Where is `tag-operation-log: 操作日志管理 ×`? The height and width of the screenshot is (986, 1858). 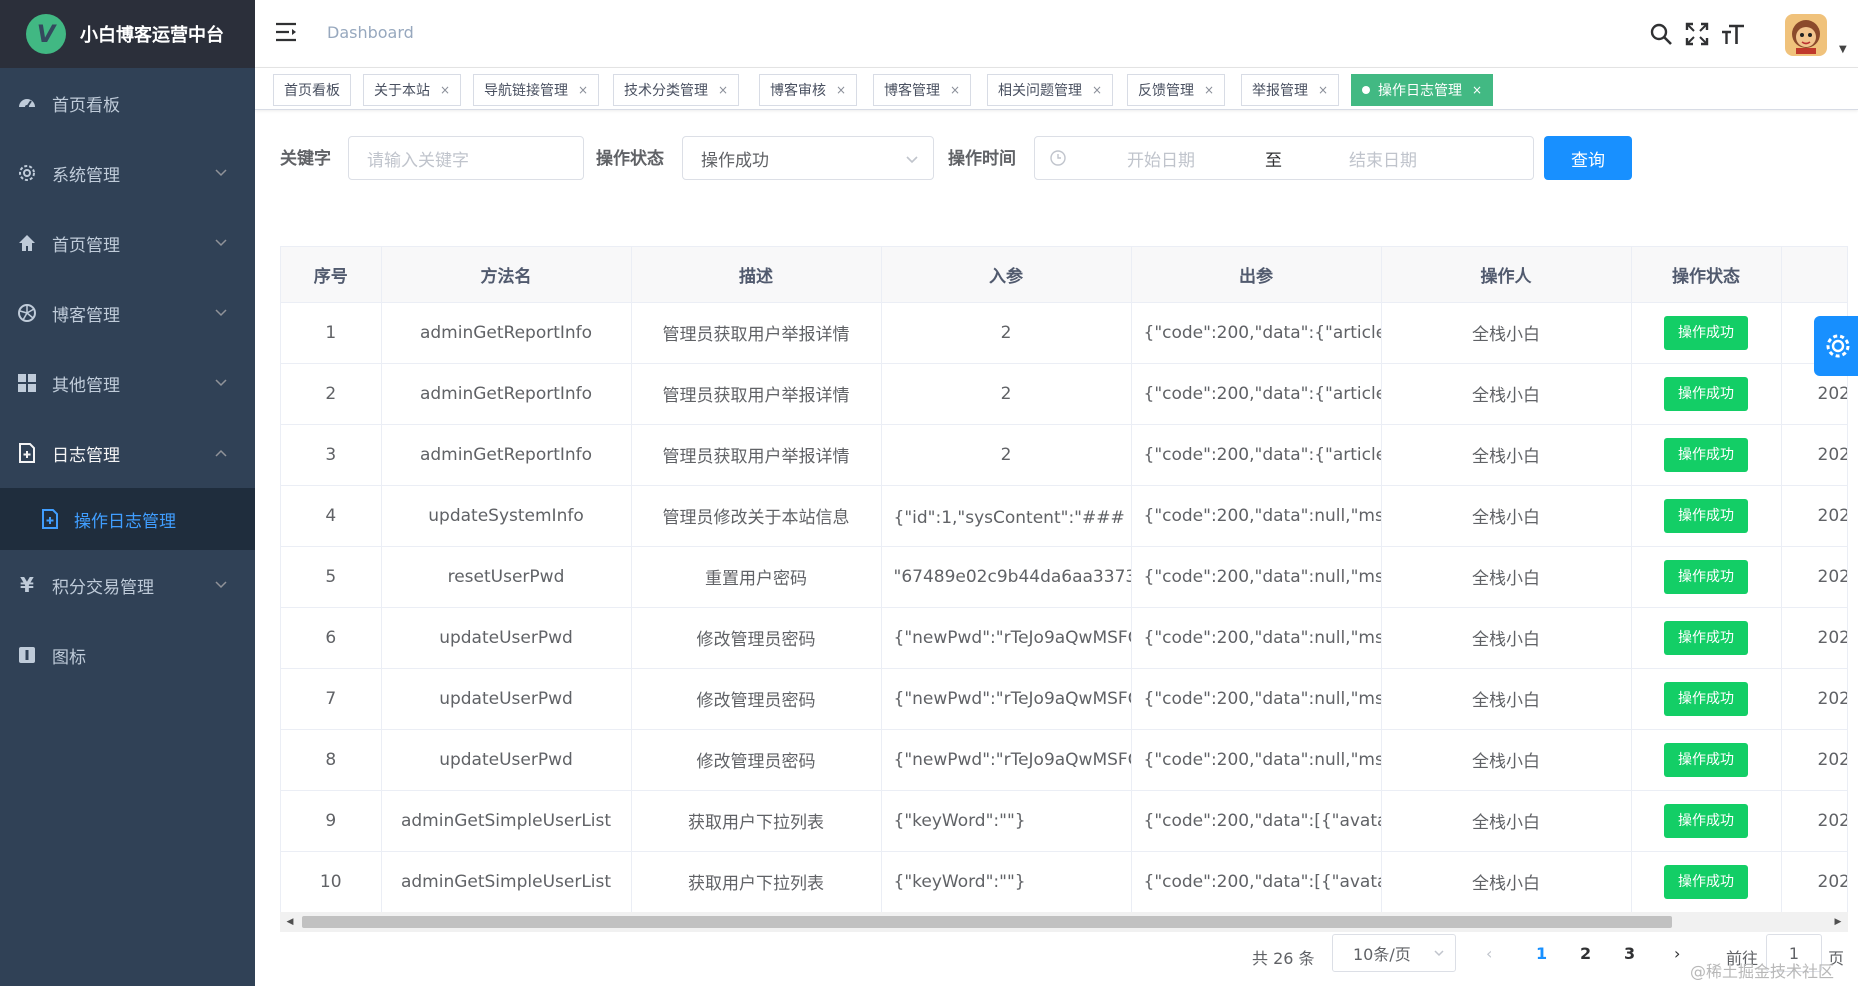
tag-operation-log: 操作日志管理 × is located at coordinates (1422, 90).